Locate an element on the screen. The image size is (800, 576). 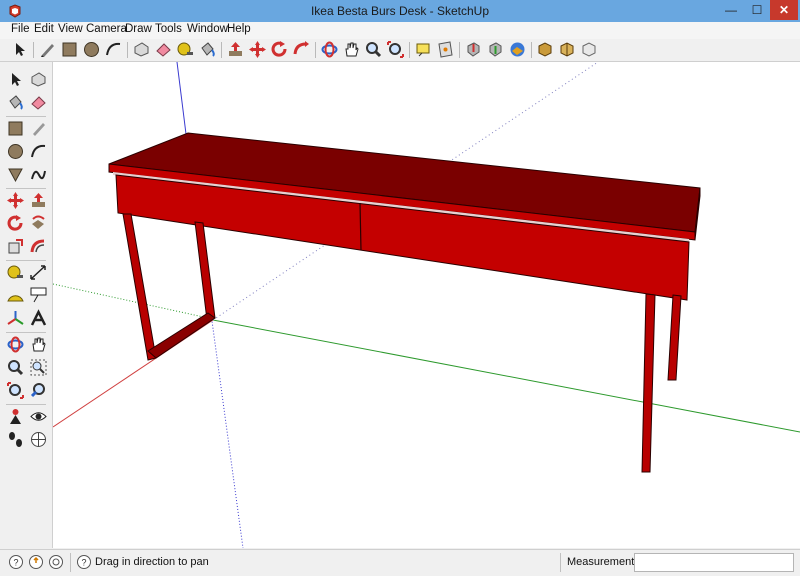
menu-help: Help is located at coordinates (239, 29).